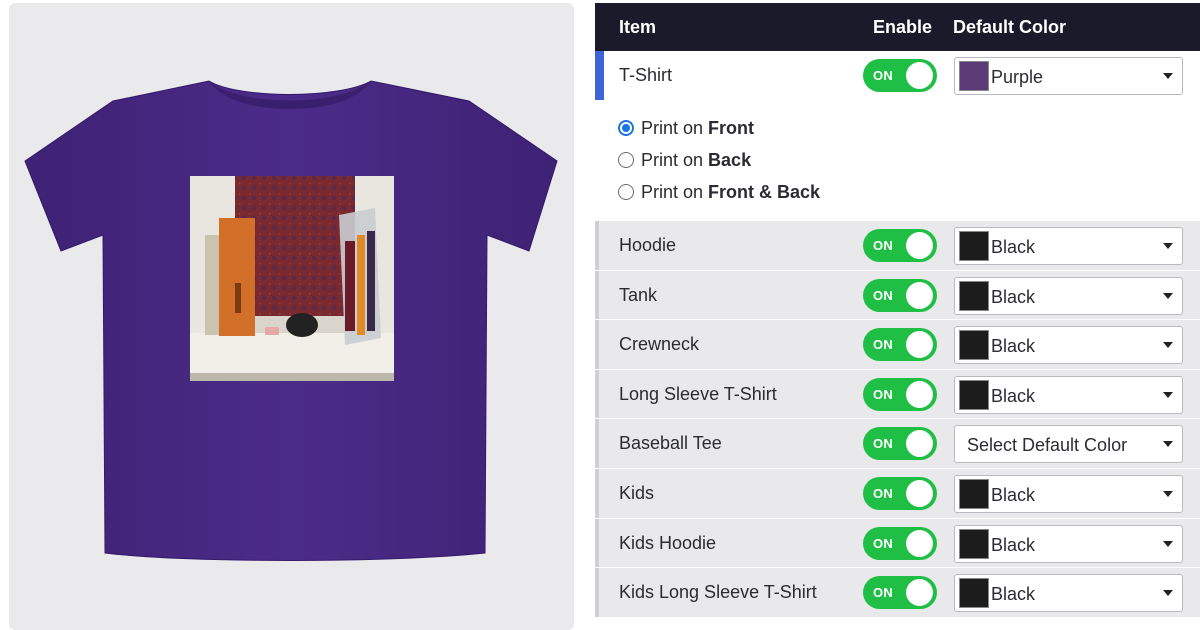  I want to click on row-label: Kids, so click(637, 492).